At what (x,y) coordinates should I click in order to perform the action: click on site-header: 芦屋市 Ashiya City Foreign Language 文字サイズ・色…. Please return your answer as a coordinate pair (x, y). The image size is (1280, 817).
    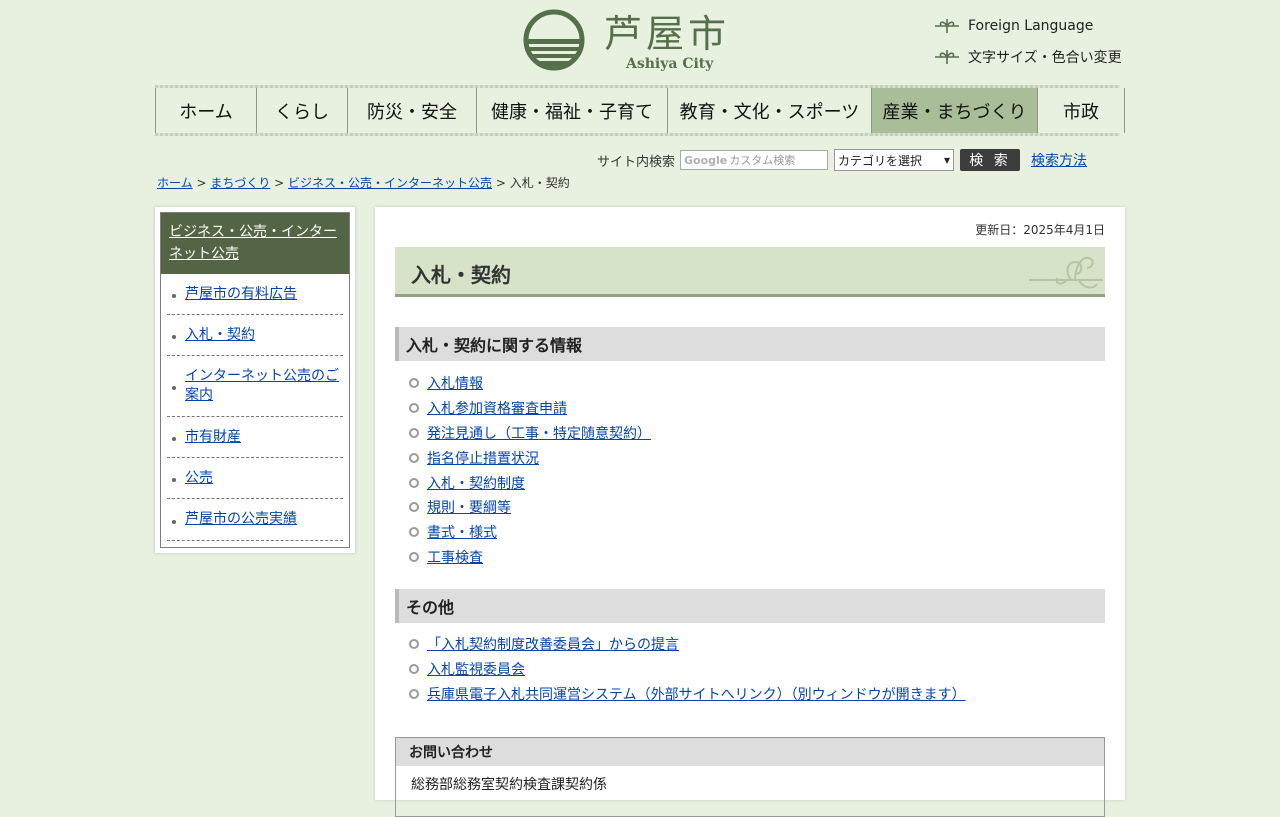
    Looking at the image, I should click on (640, 42).